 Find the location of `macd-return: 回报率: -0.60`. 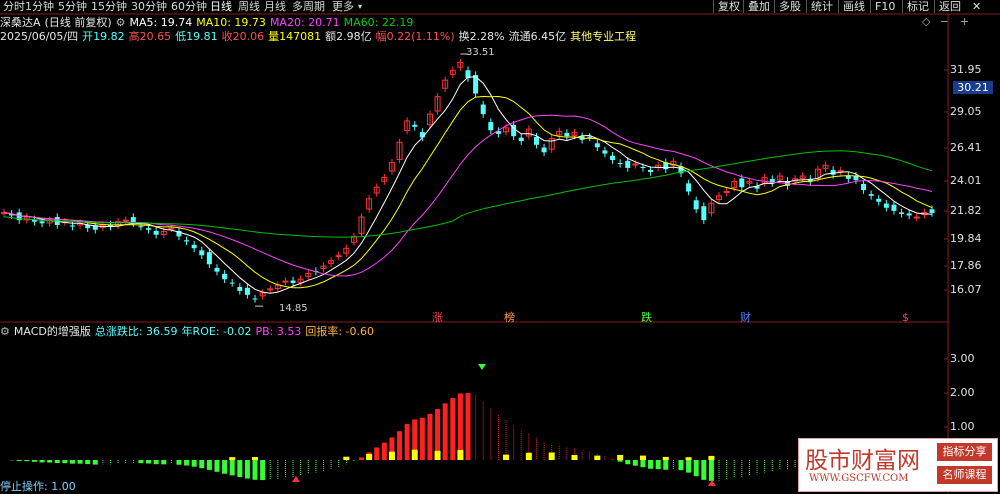

macd-return: 回报率: -0.60 is located at coordinates (339, 331).